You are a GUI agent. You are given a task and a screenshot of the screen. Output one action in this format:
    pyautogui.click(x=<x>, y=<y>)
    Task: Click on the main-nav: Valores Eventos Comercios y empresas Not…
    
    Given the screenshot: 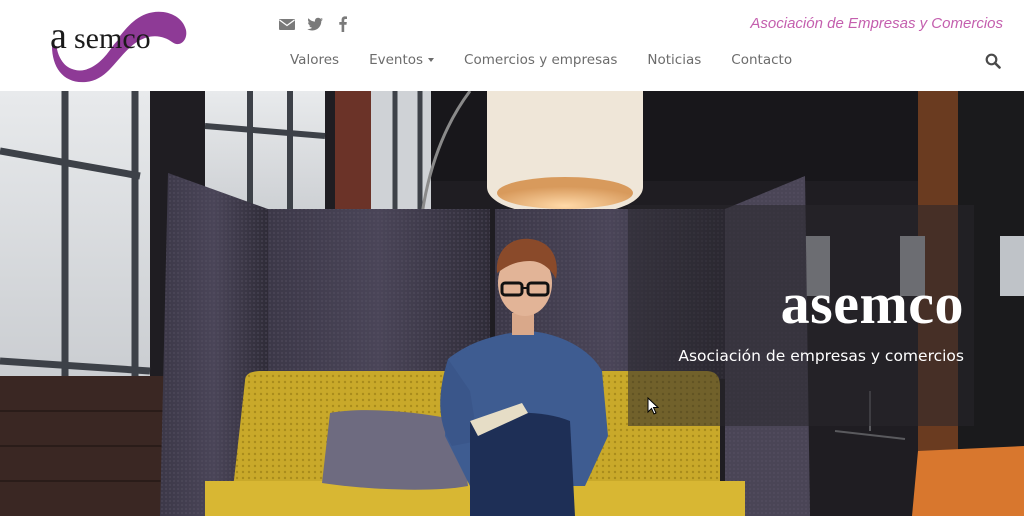 What is the action you would take?
    pyautogui.click(x=541, y=60)
    